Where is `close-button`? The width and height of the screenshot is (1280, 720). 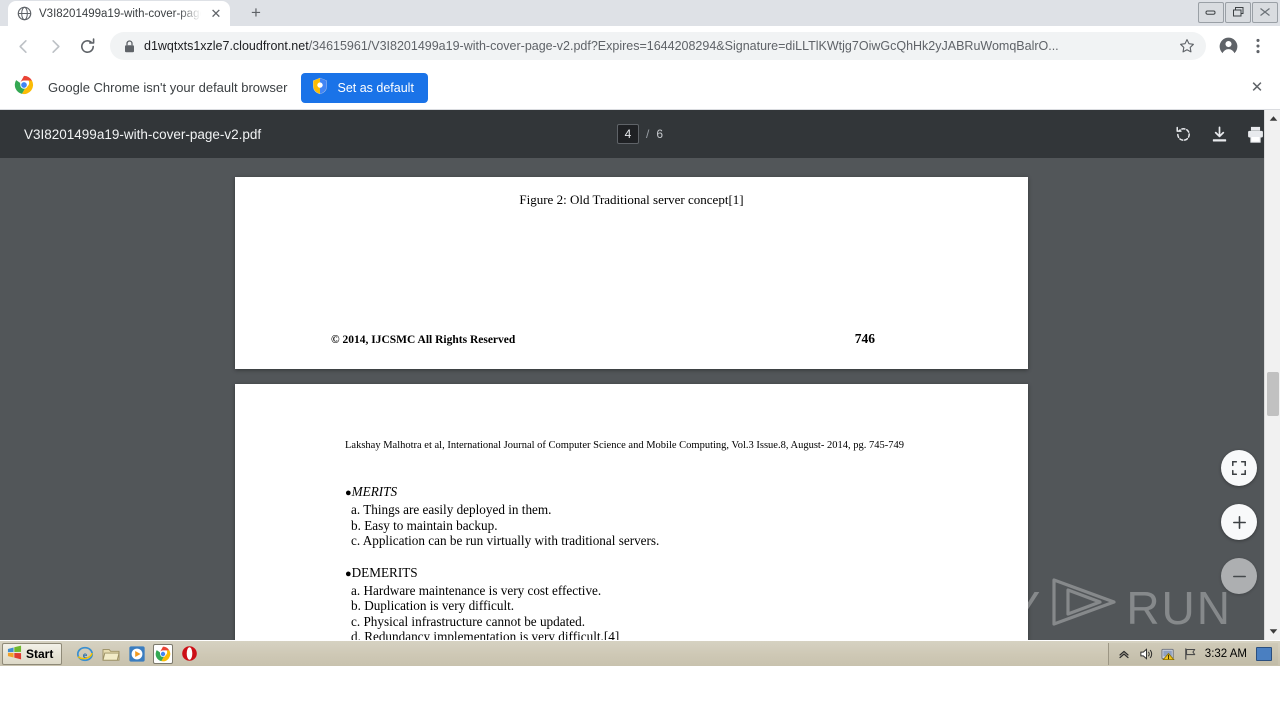
close-button is located at coordinates (1265, 12).